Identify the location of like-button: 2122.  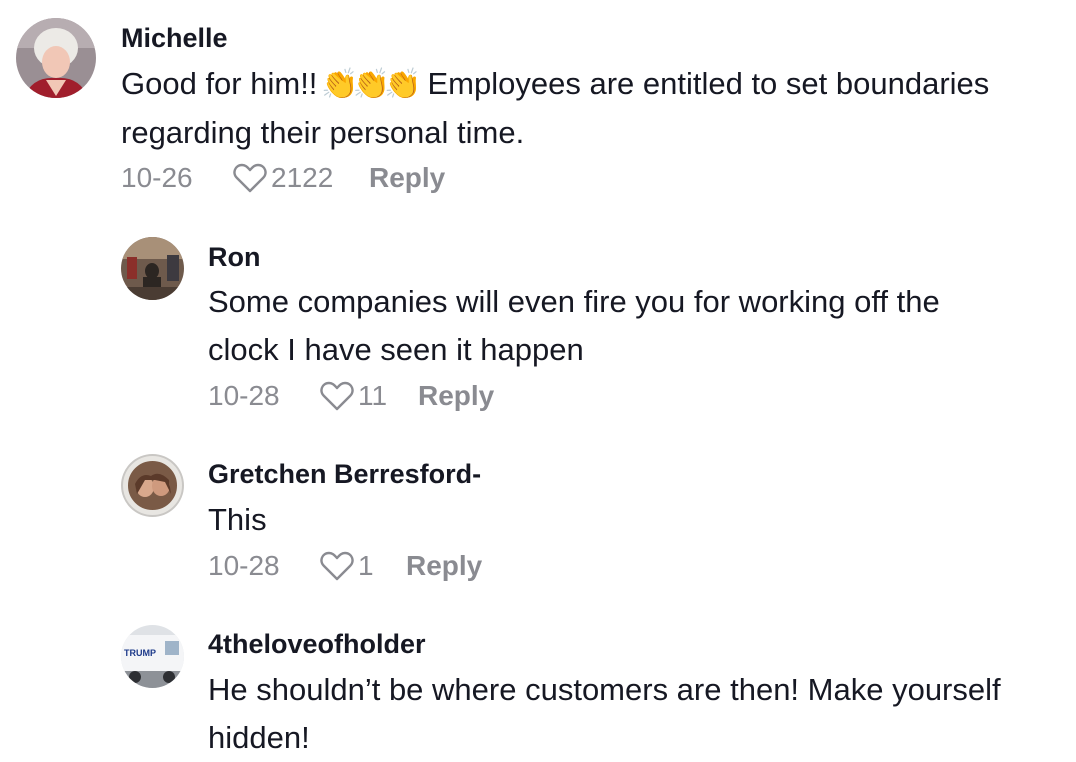
(301, 178).